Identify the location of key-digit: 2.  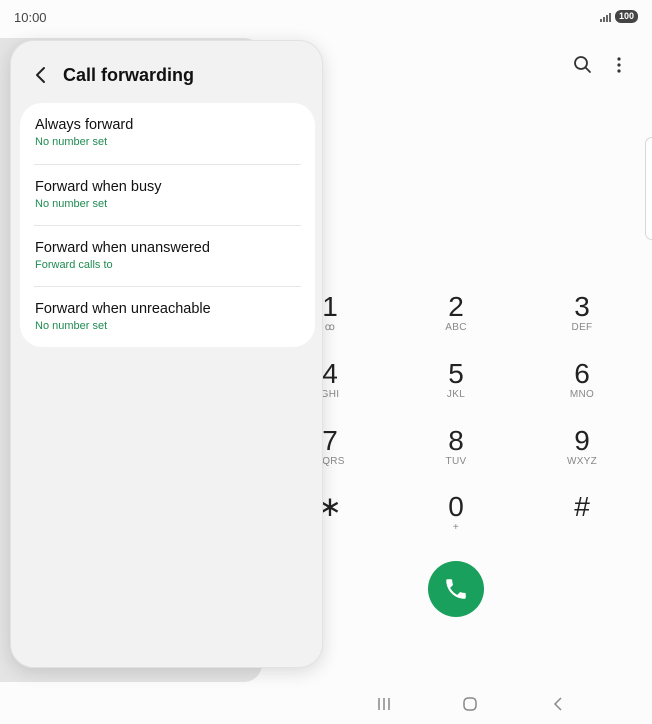
(456, 306).